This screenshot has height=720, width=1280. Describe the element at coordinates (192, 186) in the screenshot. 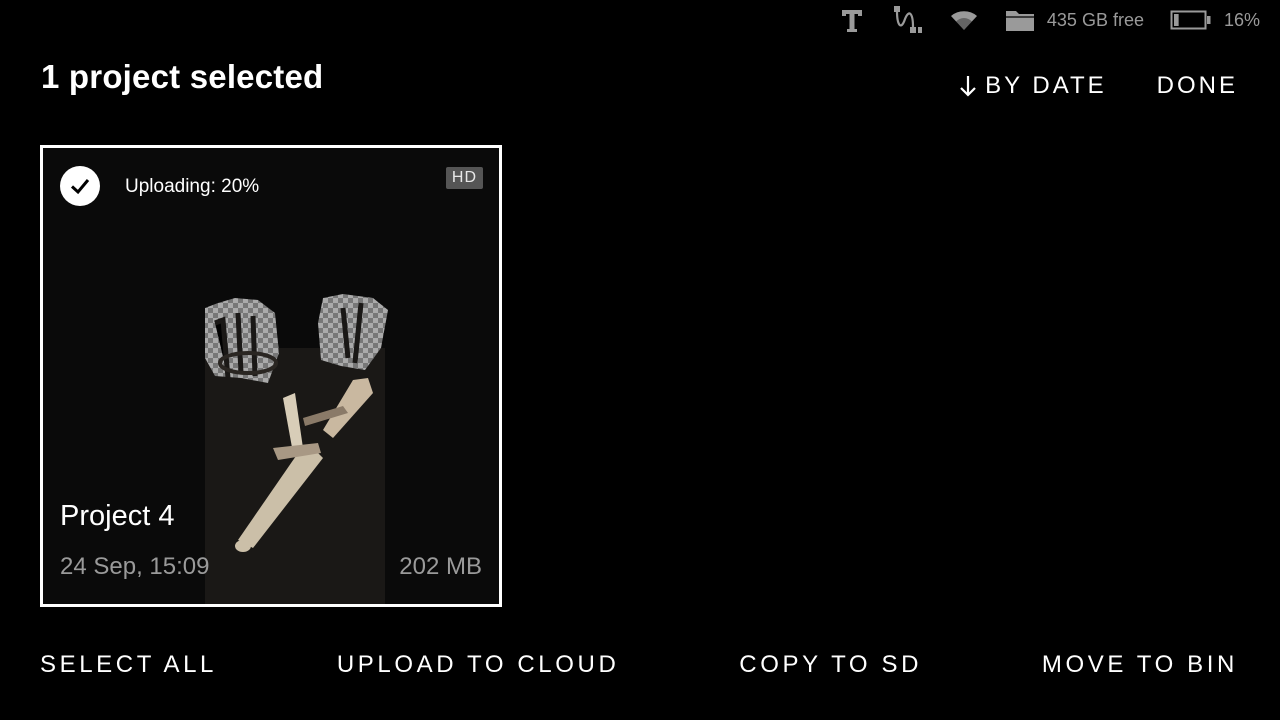

I see `upload-status: Uploading: 20%` at that location.